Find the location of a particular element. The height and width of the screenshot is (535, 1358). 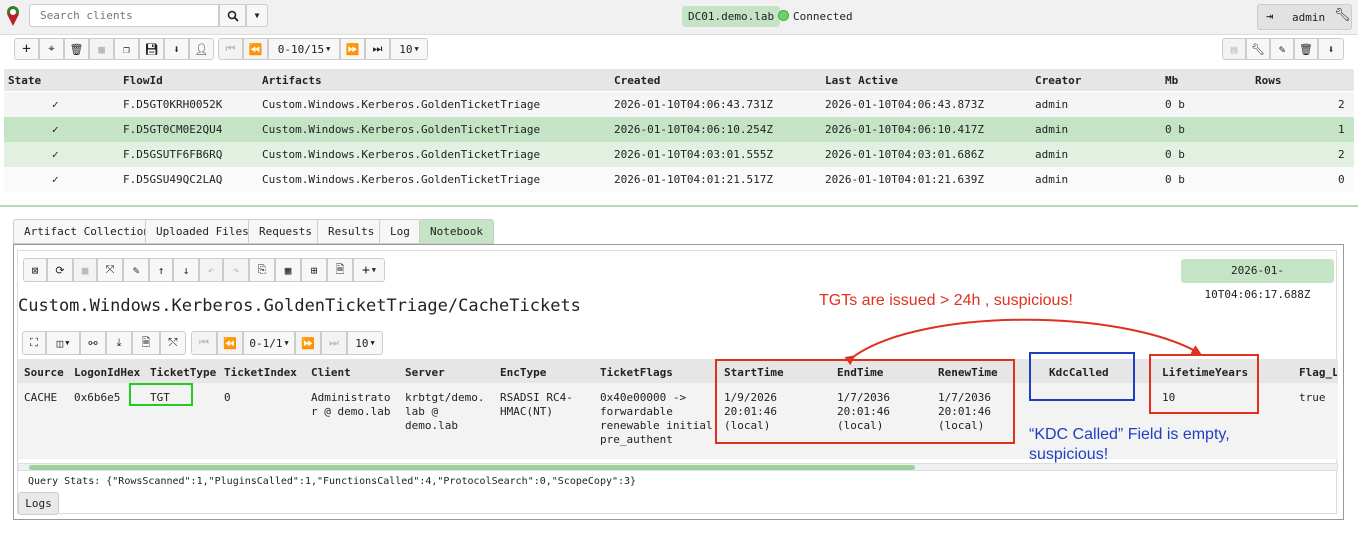

annotation-arrows is located at coordinates (1023, 342).